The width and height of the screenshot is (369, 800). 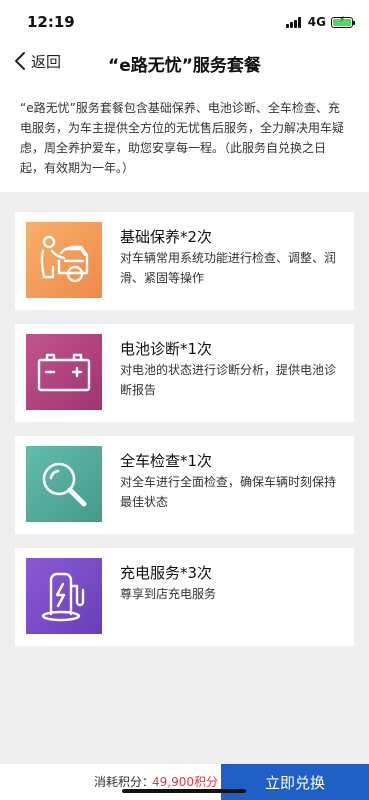 I want to click on service-title: 基础保养*2次, so click(x=166, y=237).